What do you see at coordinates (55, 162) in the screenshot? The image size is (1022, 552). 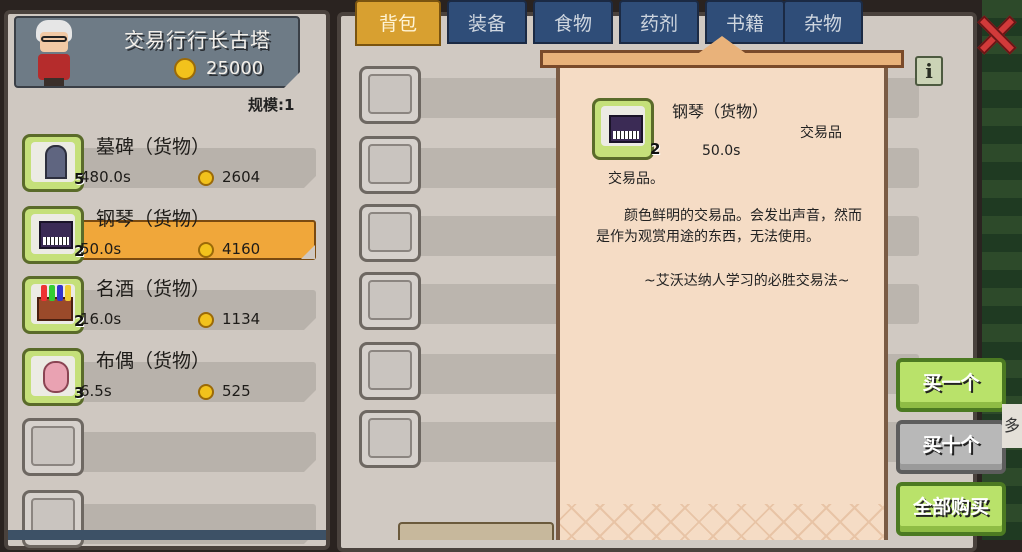 I see `tombstone-icon` at bounding box center [55, 162].